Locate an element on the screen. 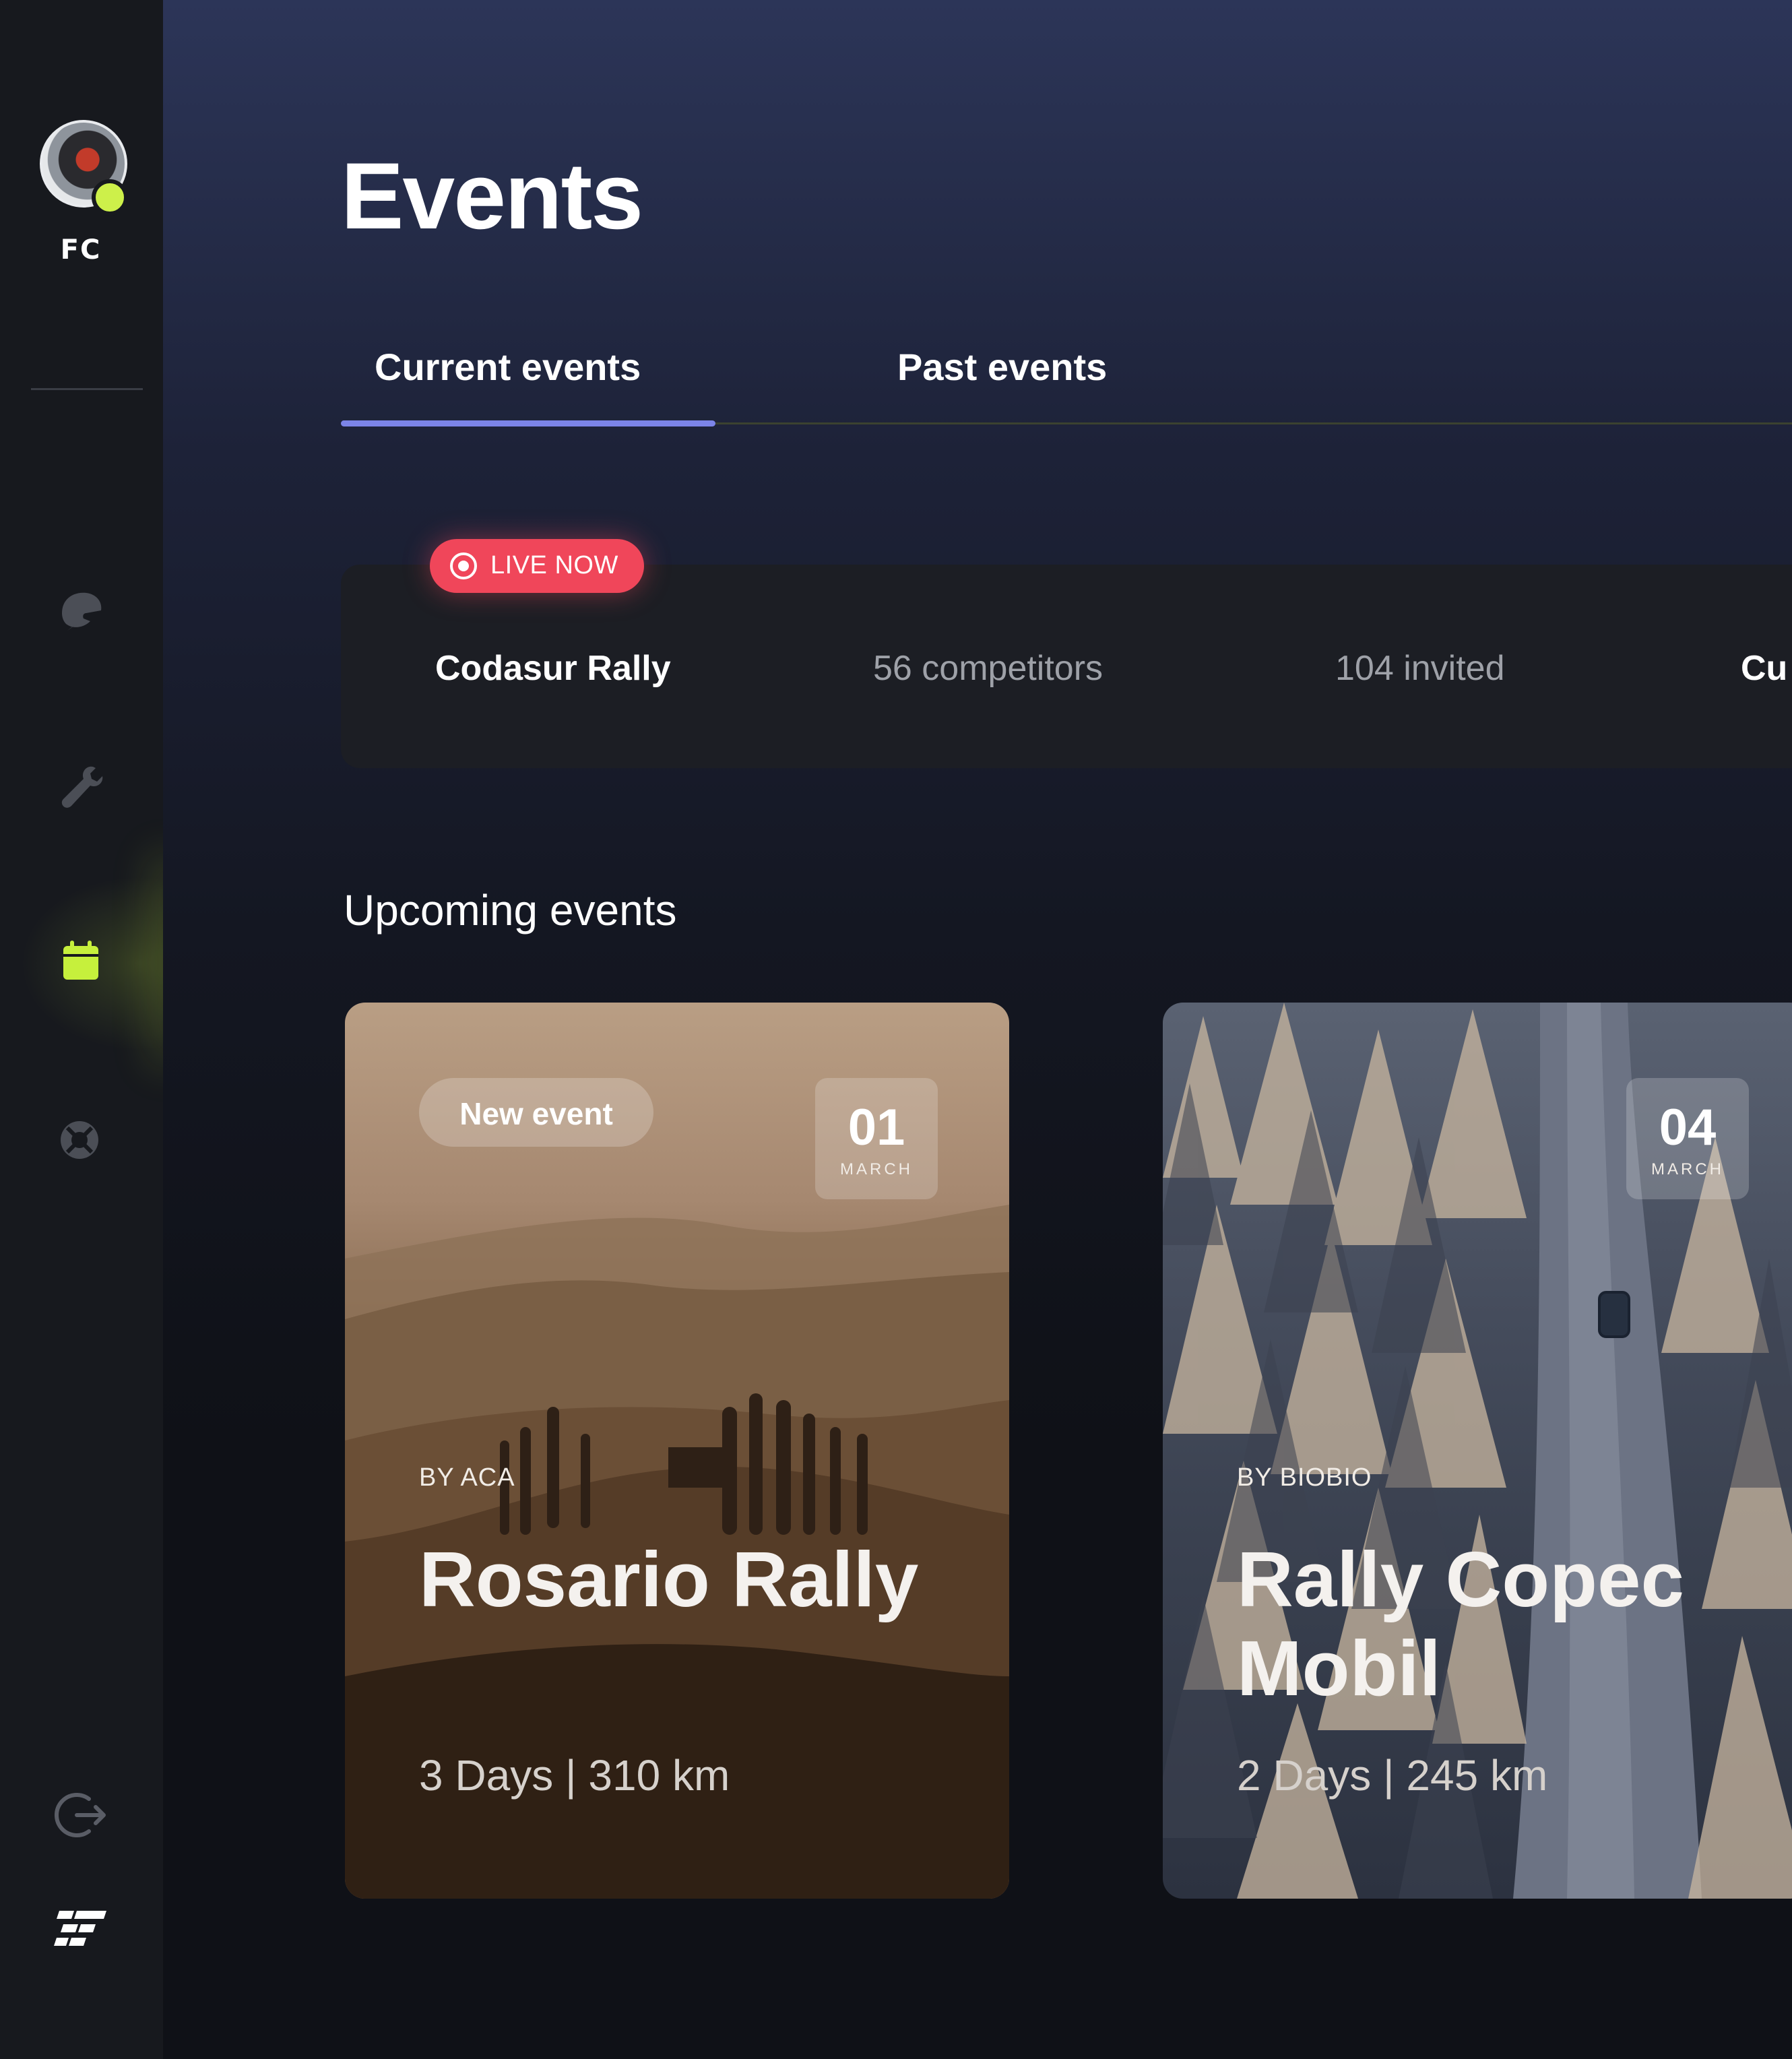 This screenshot has width=1792, height=2059. page-title: Events is located at coordinates (492, 196).